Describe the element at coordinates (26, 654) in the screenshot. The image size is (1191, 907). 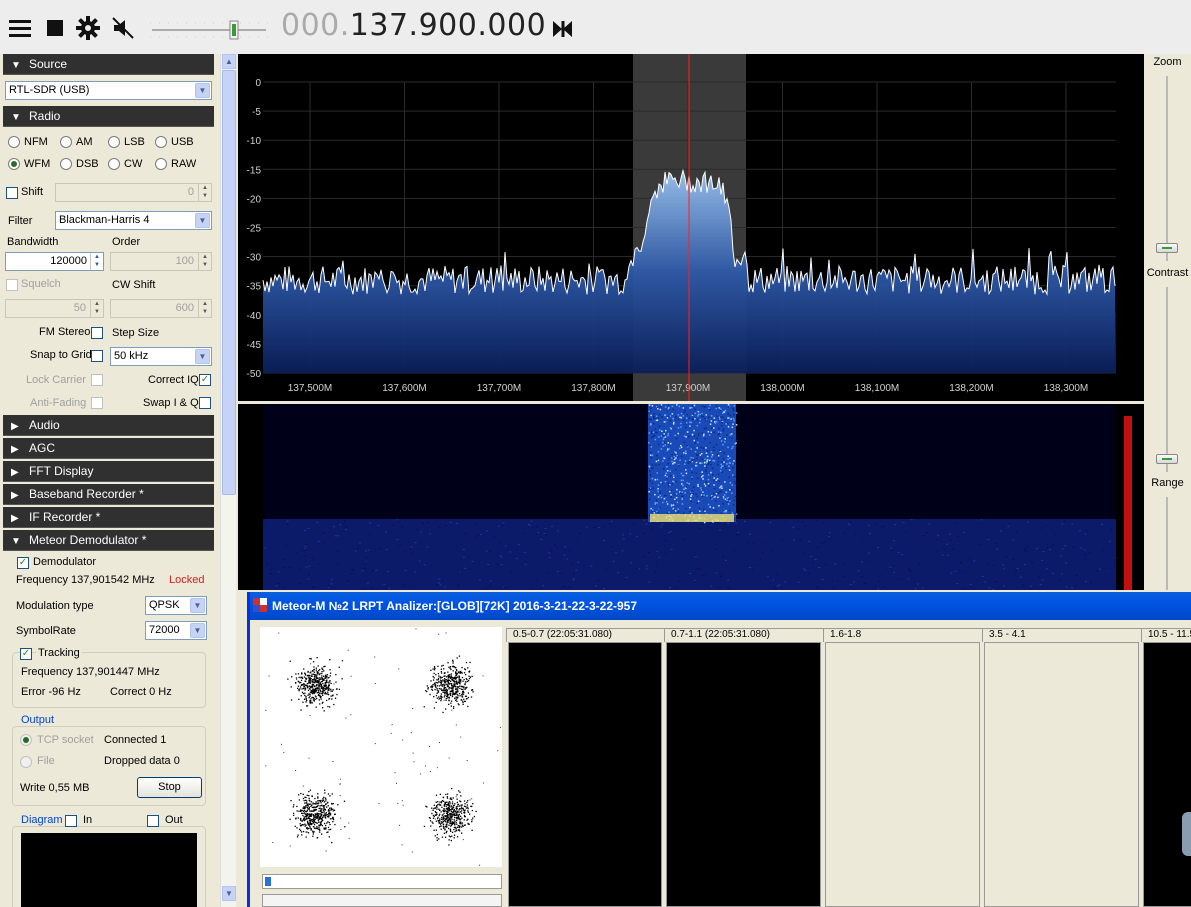
I see `tracking-checkbox: ✓` at that location.